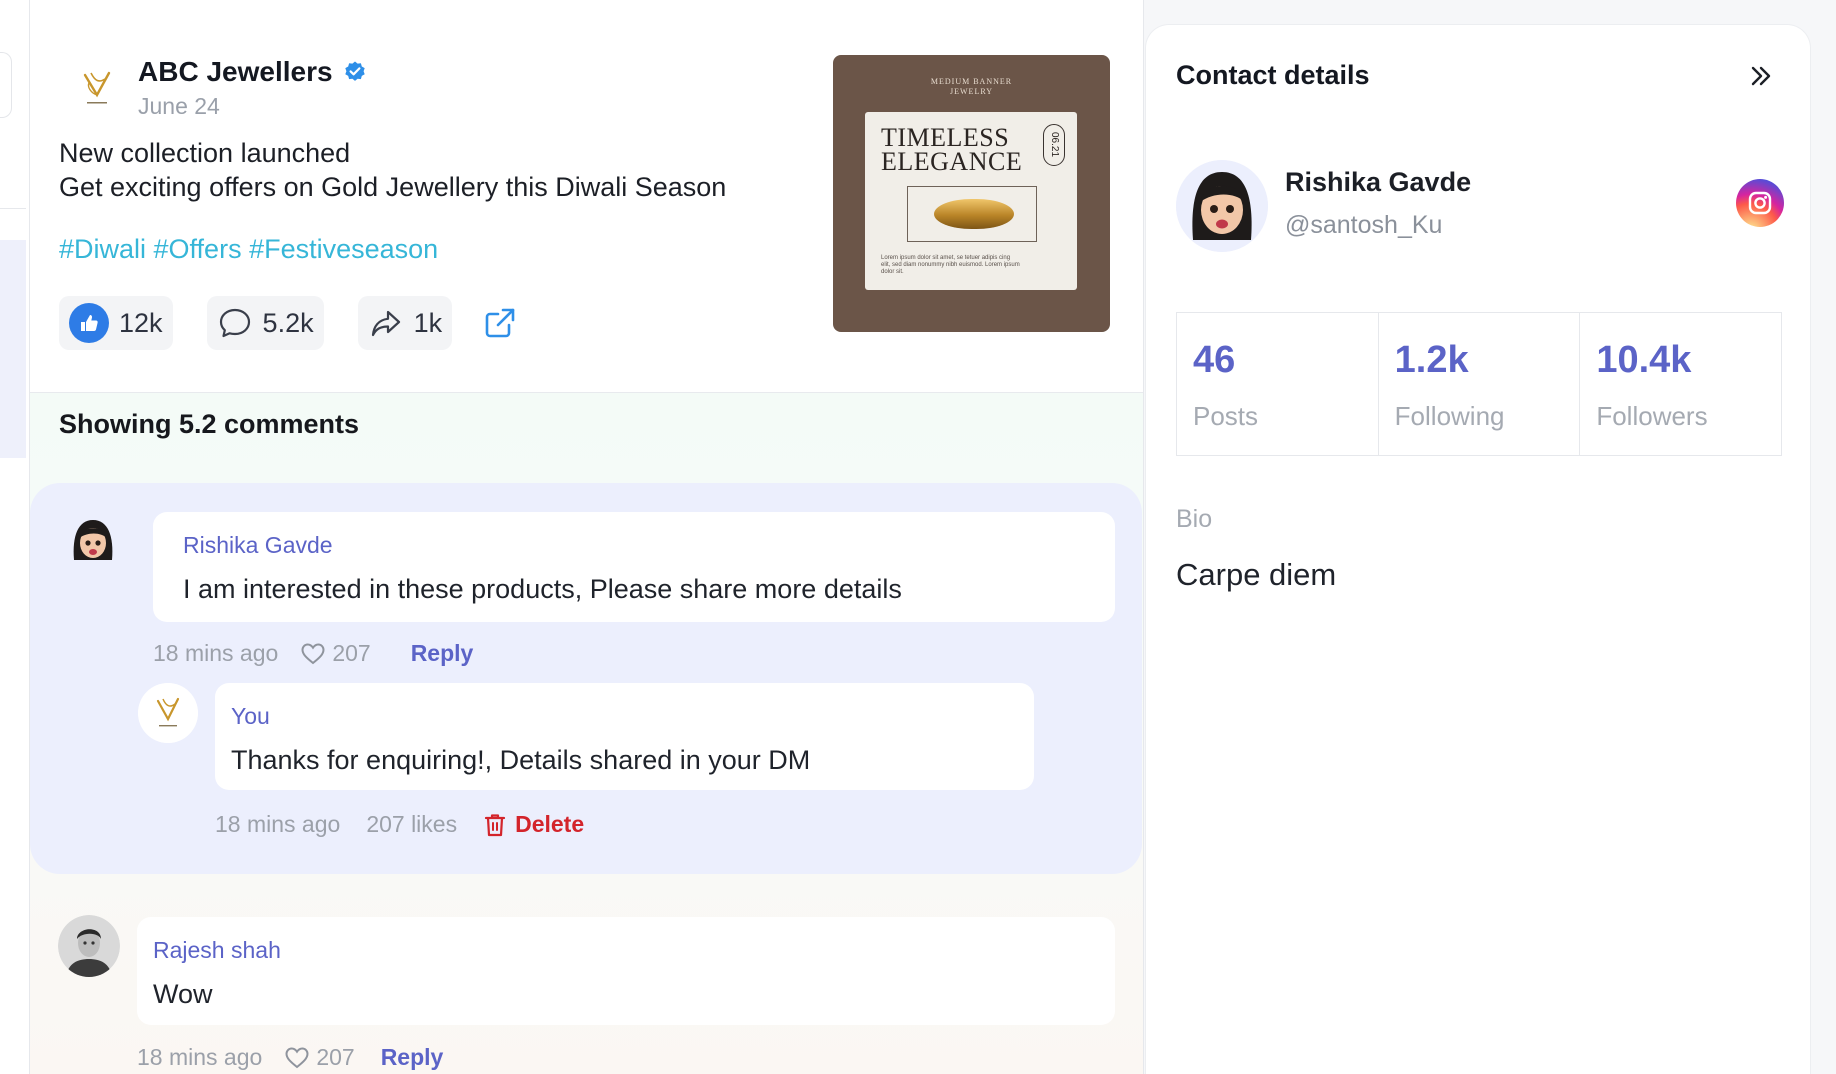 This screenshot has height=1074, width=1836. I want to click on comment-icon, so click(234, 323).